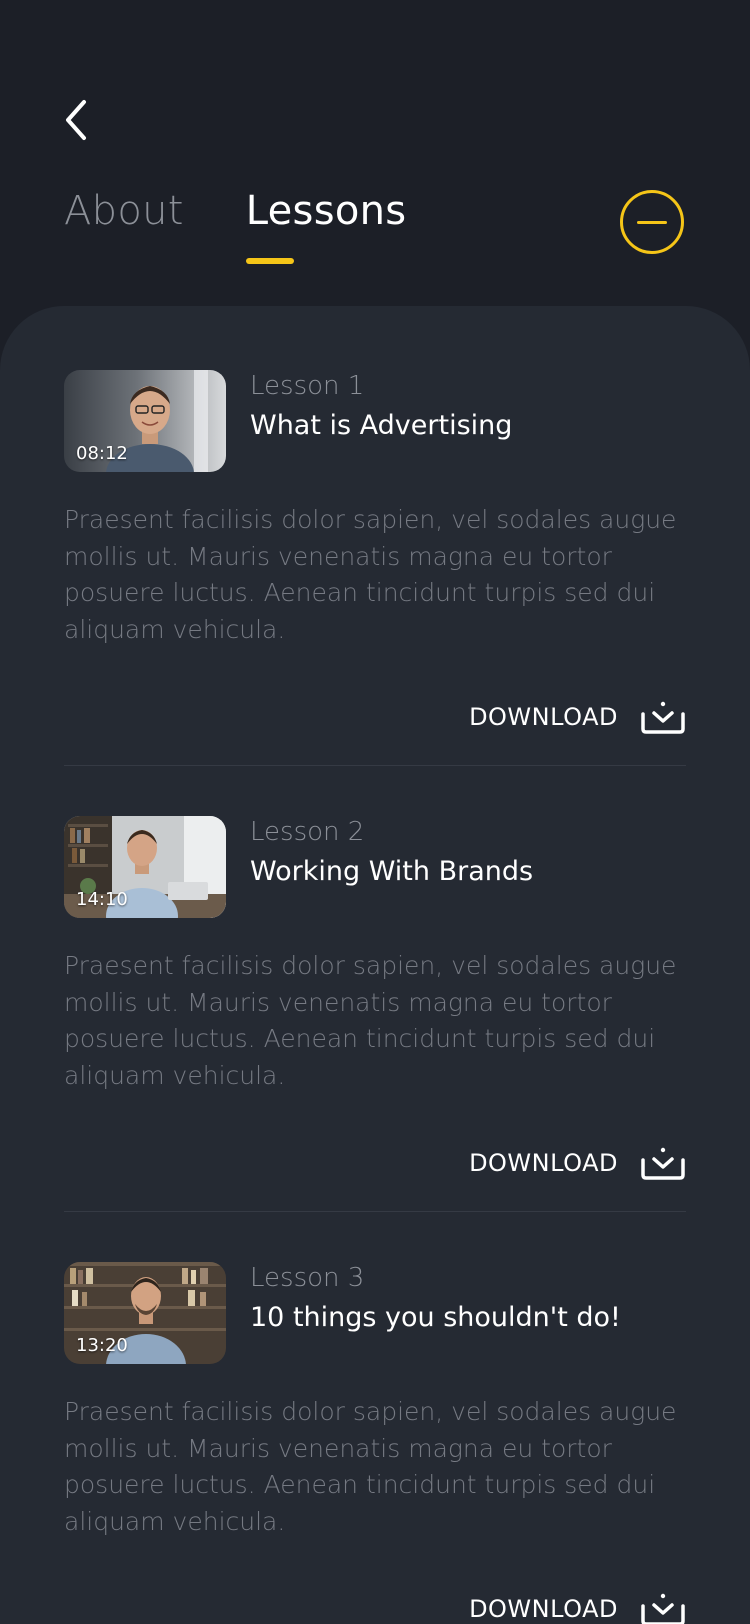 The image size is (750, 1624). I want to click on tab-lessons-label: Lessons, so click(326, 211).